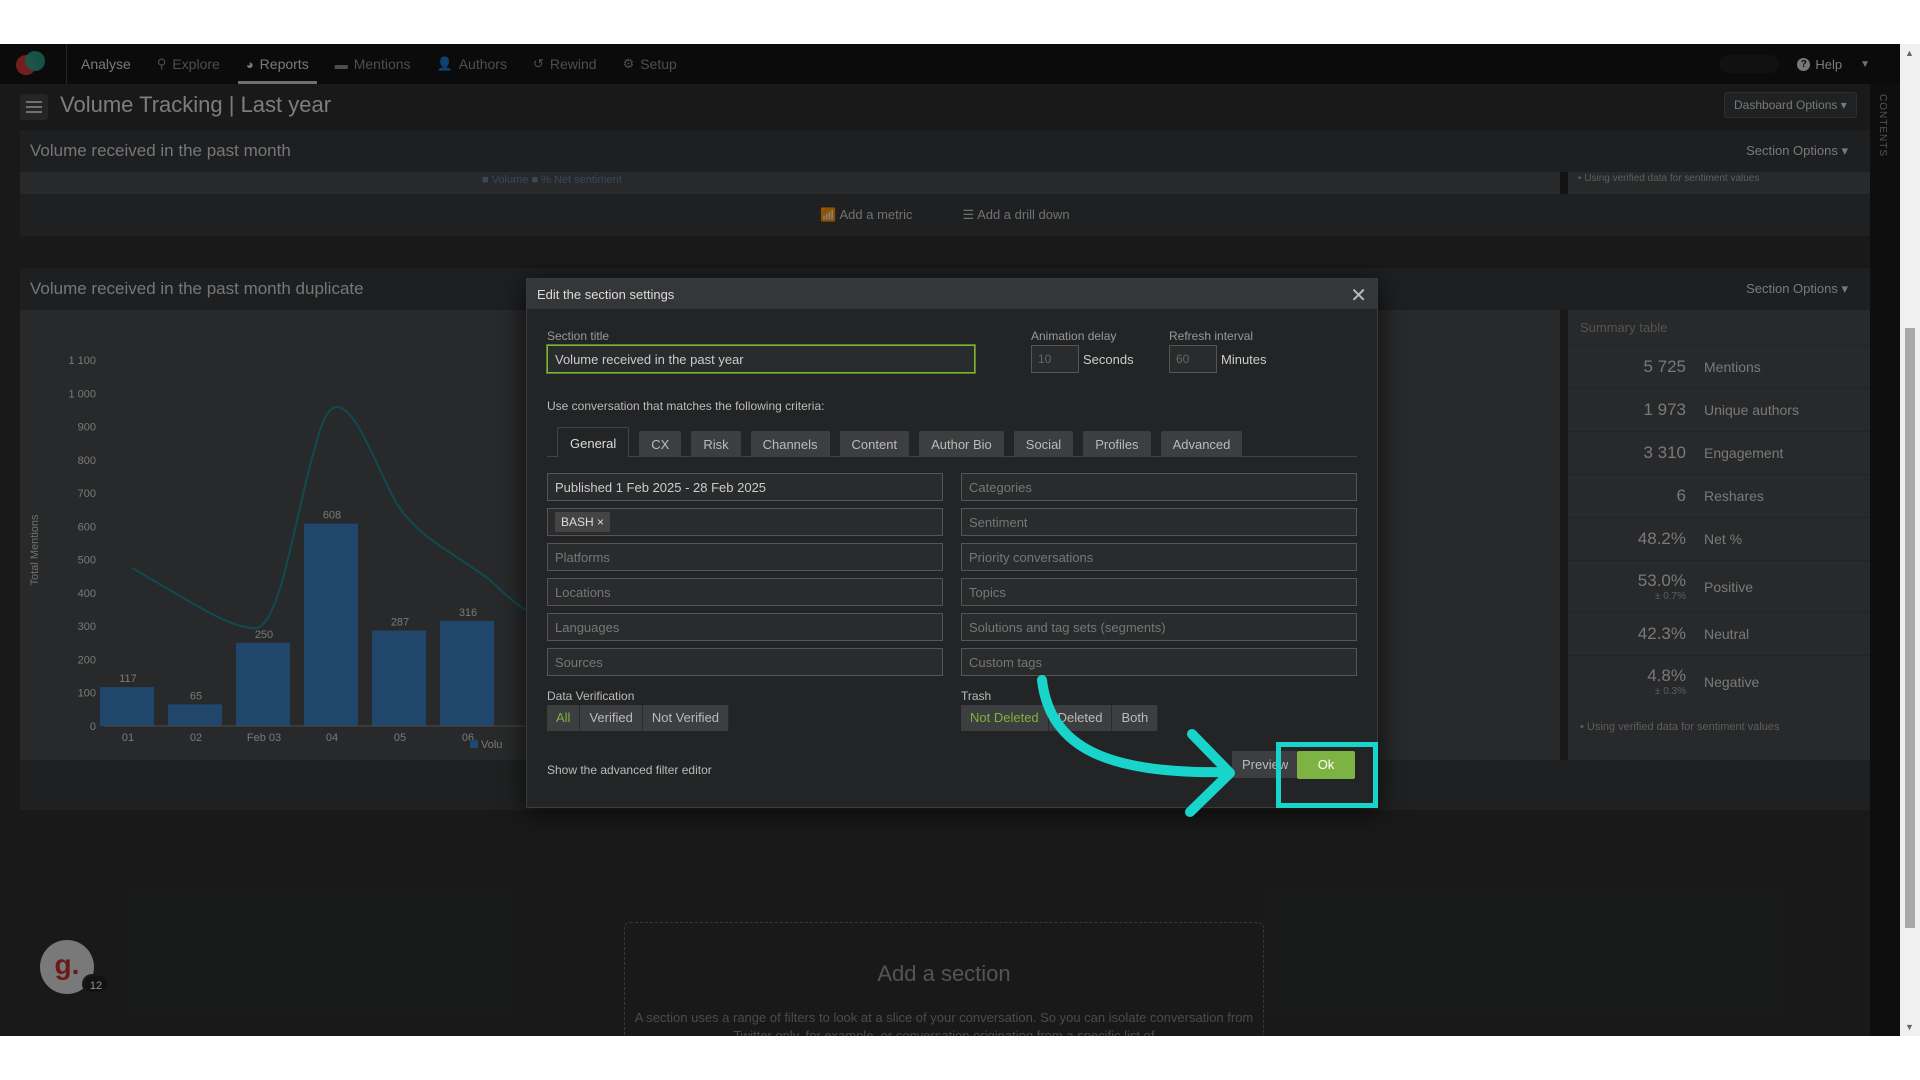 This screenshot has height=1080, width=1920. Describe the element at coordinates (1159, 592) in the screenshot. I see `topics-field: Topics` at that location.